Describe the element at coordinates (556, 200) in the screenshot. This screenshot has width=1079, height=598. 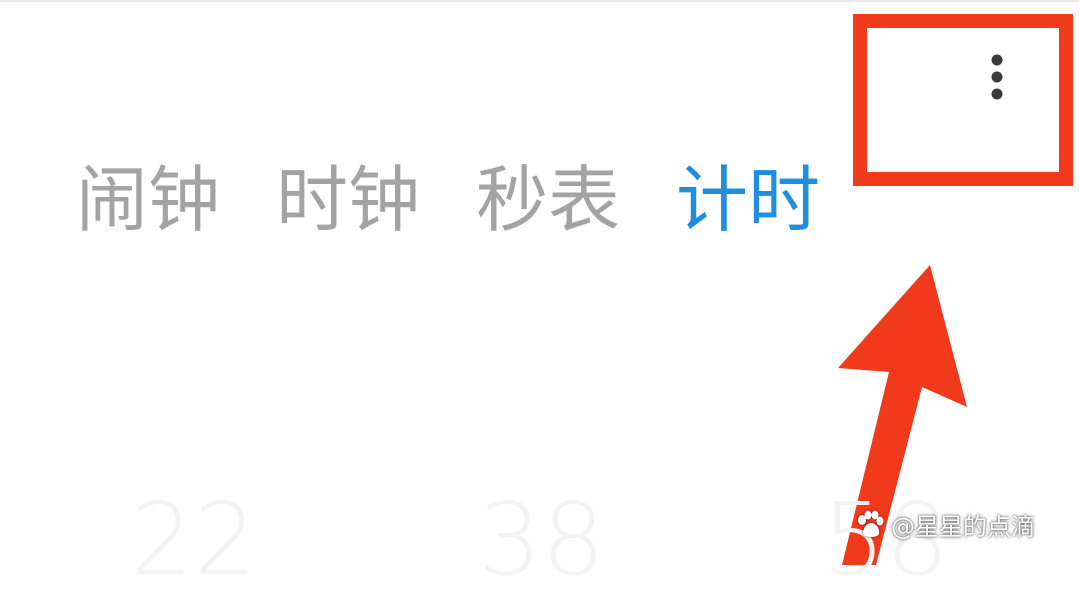
I see `tab-stopwatch: 秒表` at that location.